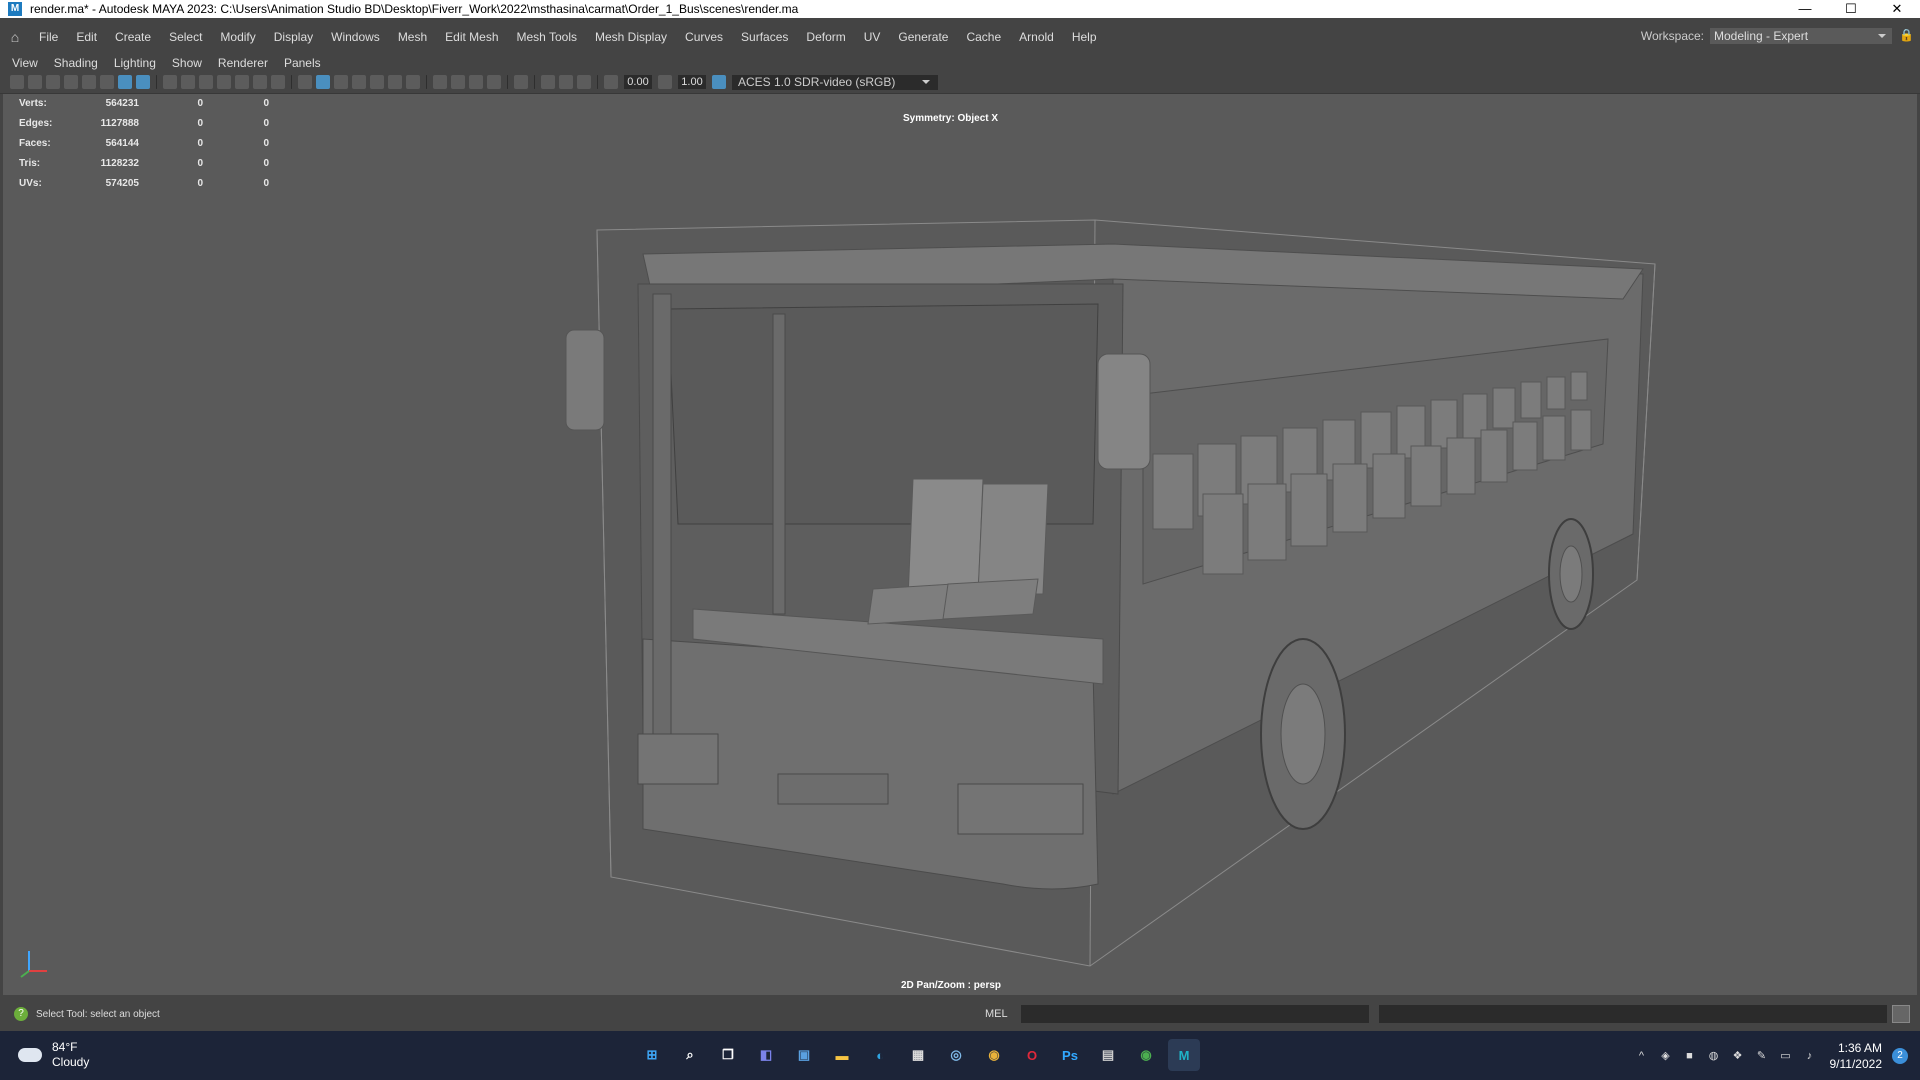 Image resolution: width=1920 pixels, height=1080 pixels. I want to click on minimize-button: —, so click(1805, 9).